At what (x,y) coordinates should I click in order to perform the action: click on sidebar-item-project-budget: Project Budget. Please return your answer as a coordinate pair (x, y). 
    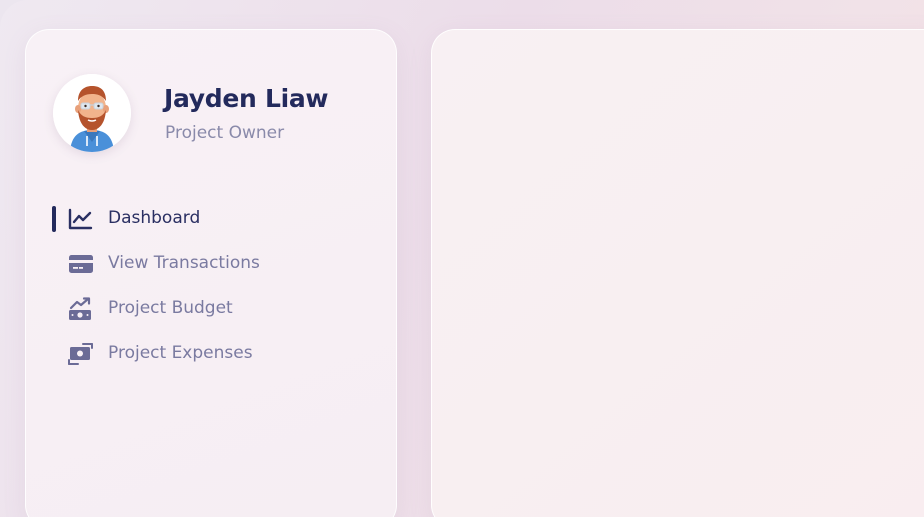
    Looking at the image, I should click on (211, 312).